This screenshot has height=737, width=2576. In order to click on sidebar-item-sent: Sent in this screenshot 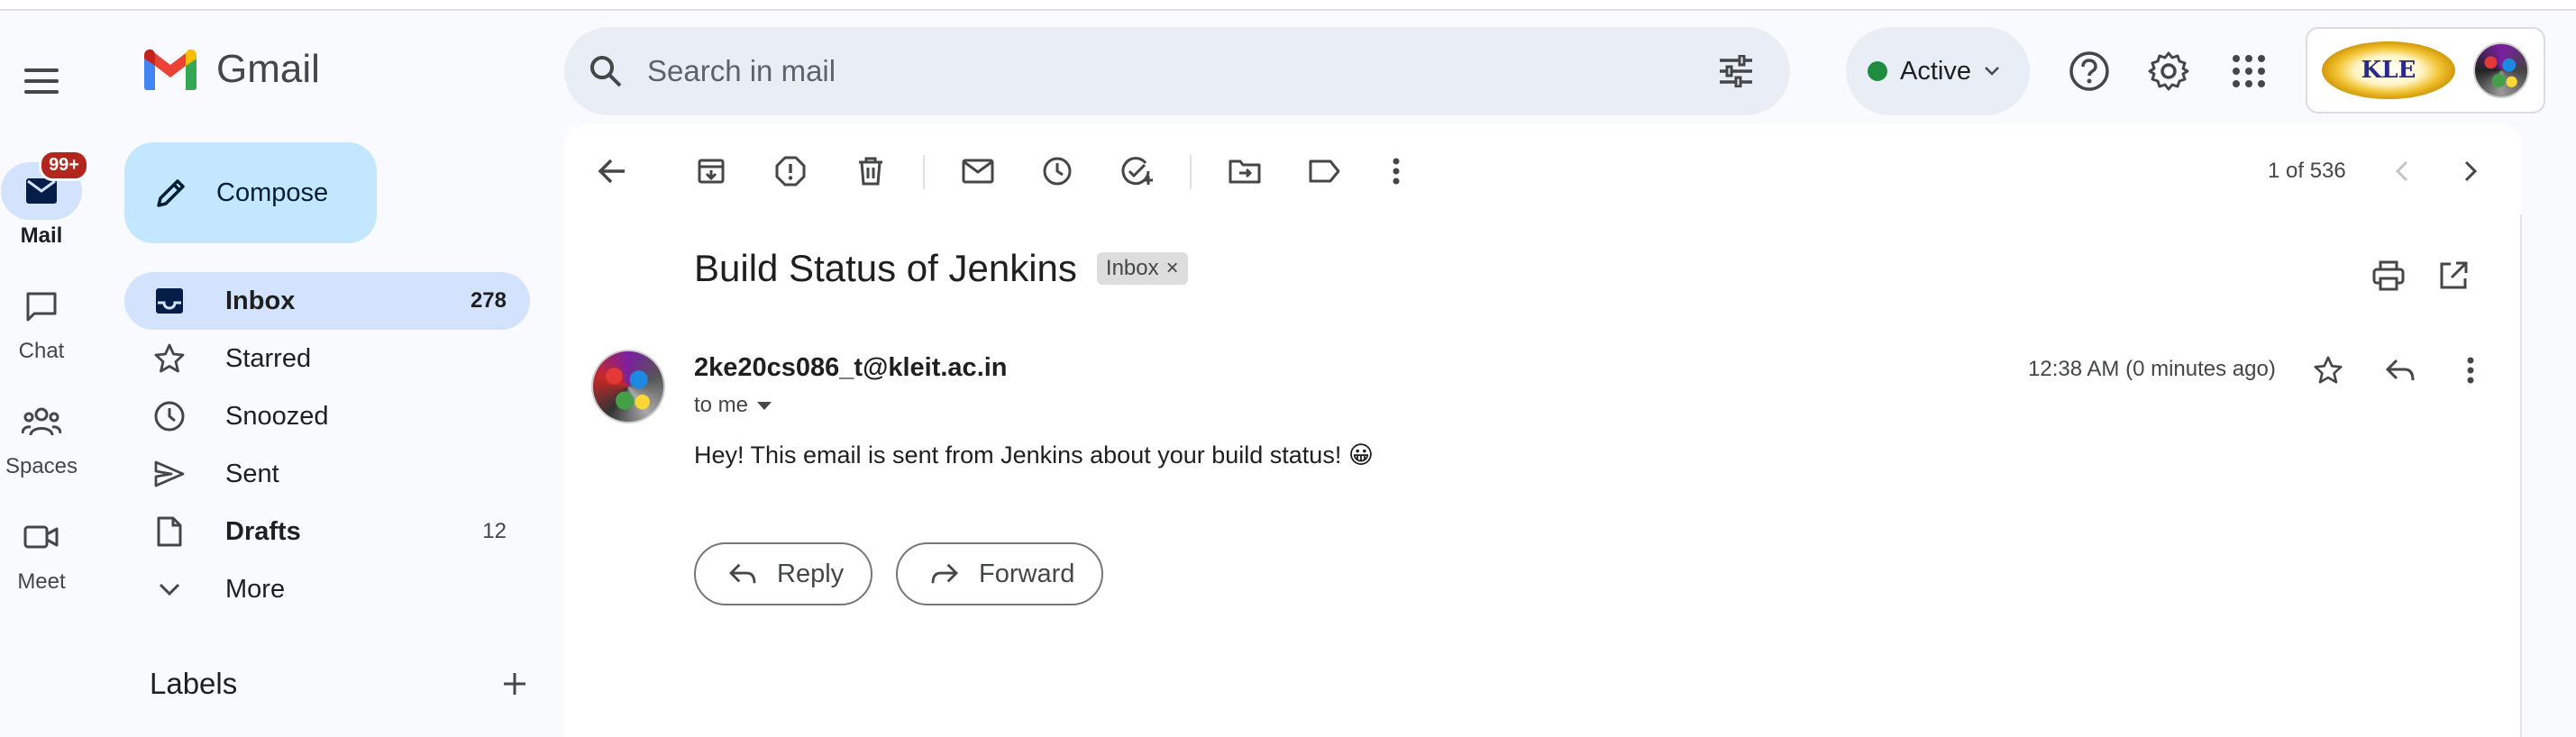, I will do `click(327, 474)`.